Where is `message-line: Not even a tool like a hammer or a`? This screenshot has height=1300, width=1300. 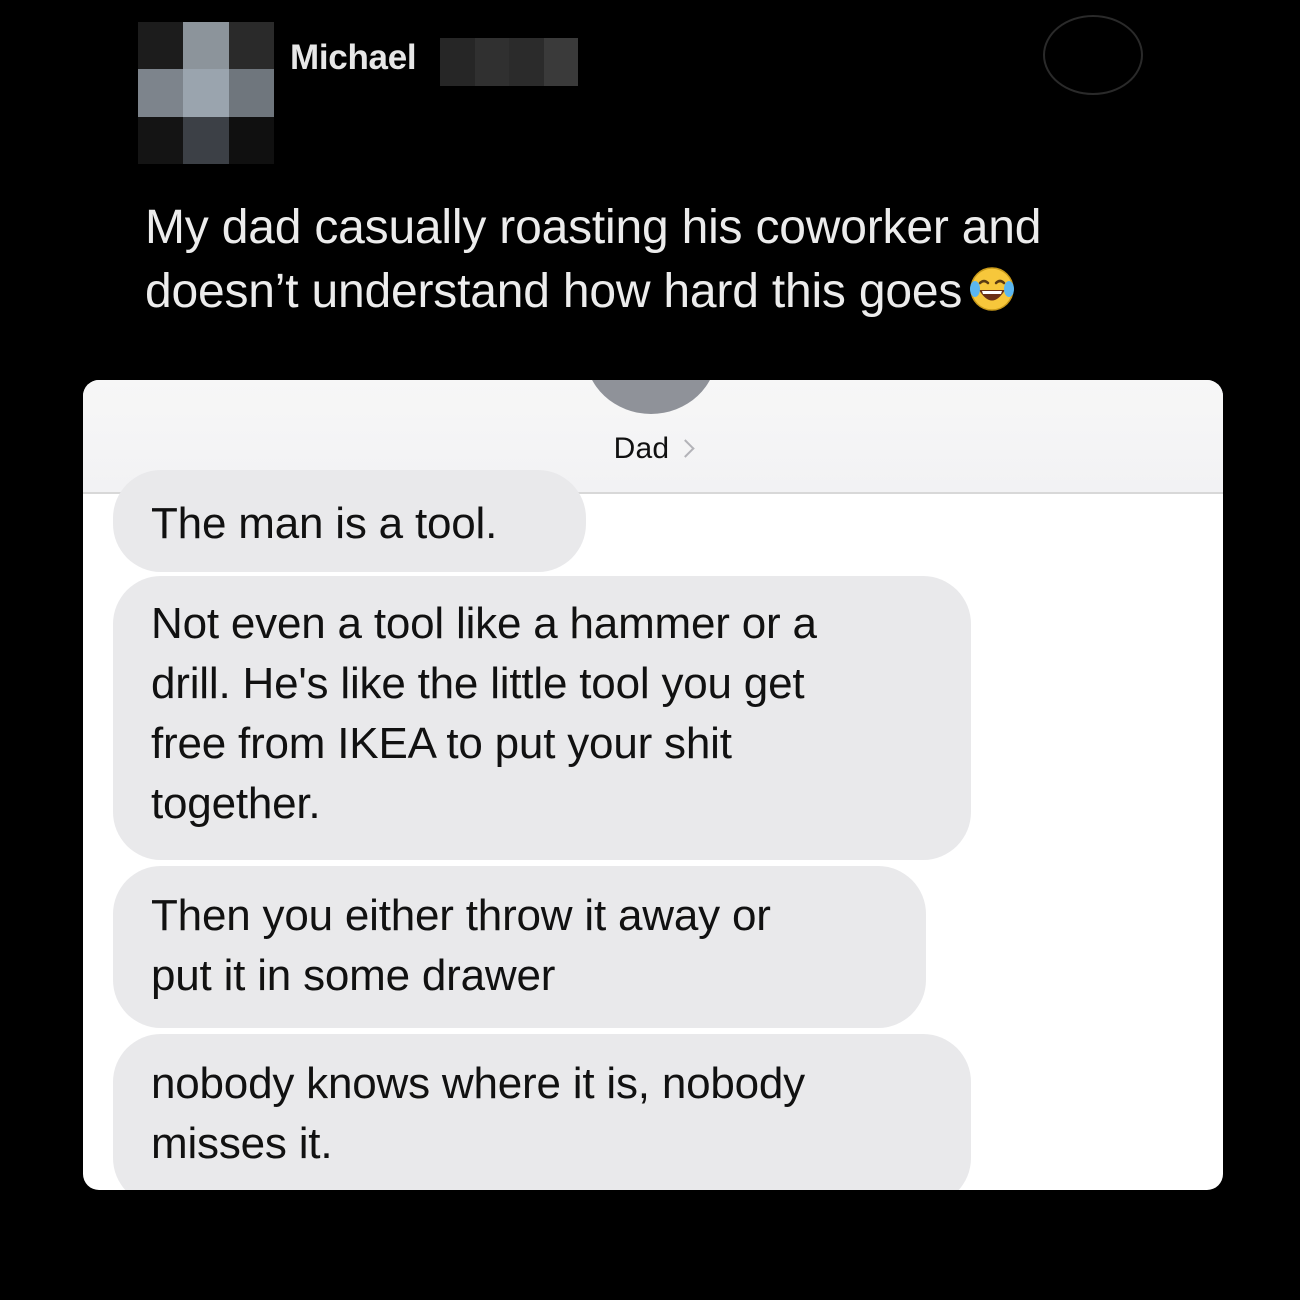 message-line: Not even a tool like a hammer or a is located at coordinates (484, 623).